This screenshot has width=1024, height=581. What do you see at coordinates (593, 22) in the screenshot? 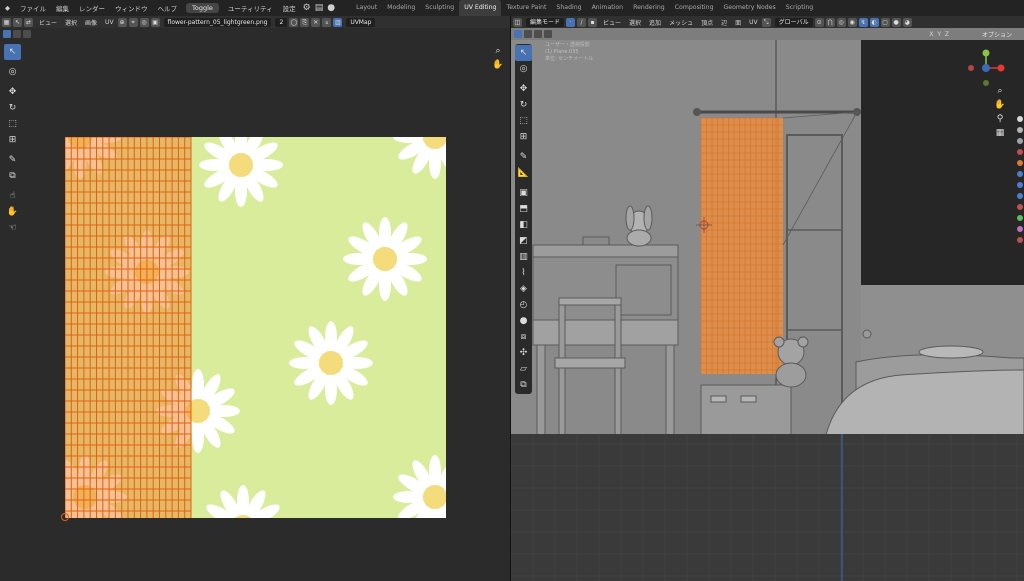
I see `face-mode-icon: ▪` at bounding box center [593, 22].